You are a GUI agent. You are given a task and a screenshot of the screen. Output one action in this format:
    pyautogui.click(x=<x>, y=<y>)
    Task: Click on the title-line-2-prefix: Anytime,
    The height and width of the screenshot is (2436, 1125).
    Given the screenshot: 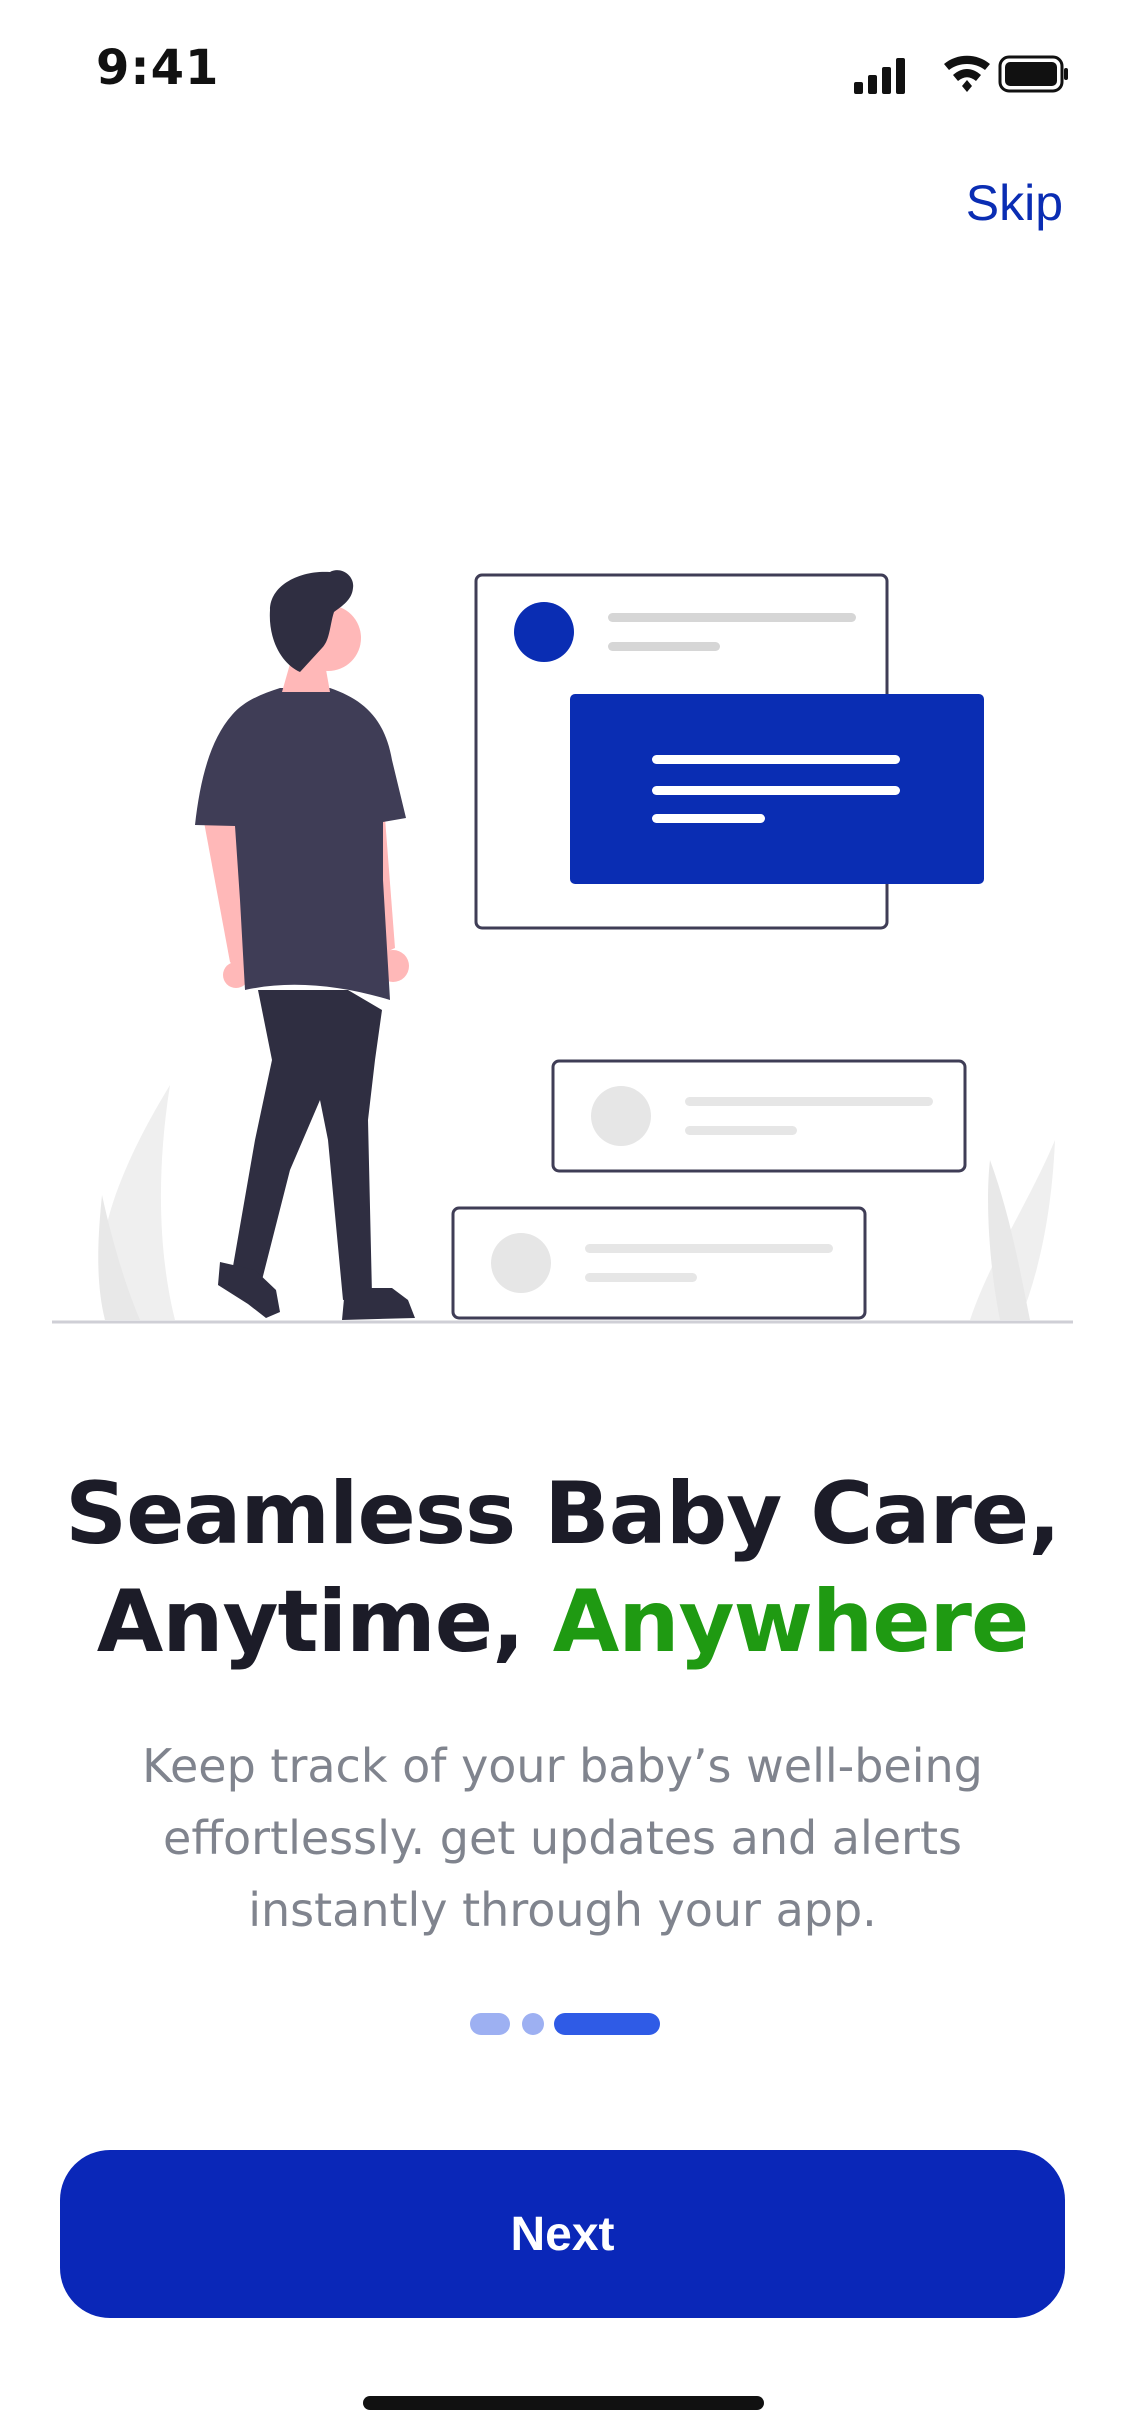 What is the action you would take?
    pyautogui.click(x=324, y=1622)
    